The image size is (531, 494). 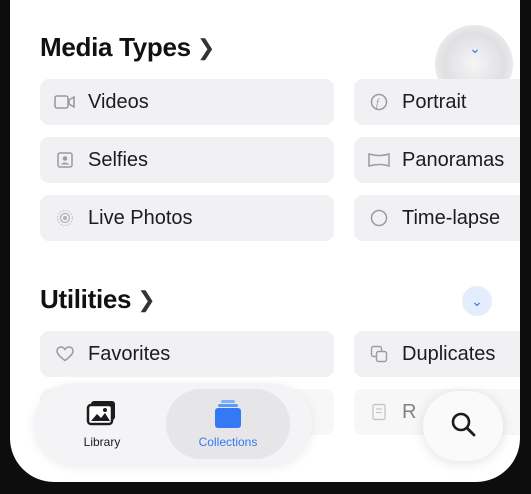 I want to click on tile-label: Live Photos, so click(x=140, y=217).